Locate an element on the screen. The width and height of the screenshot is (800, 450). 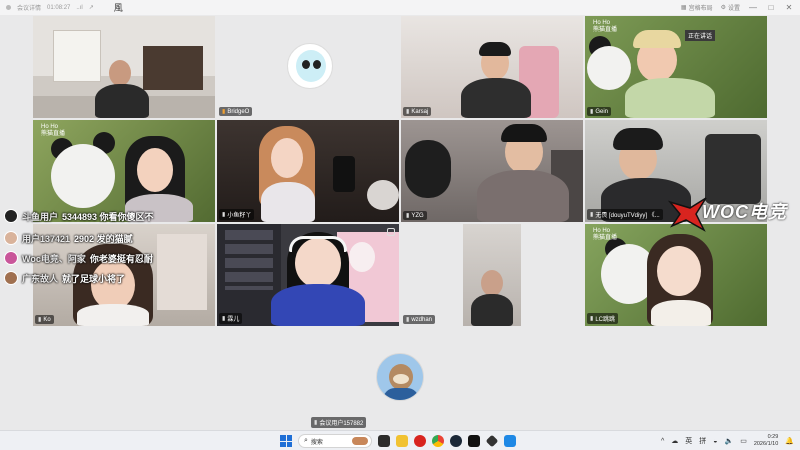
app-diamond-icon is located at coordinates (492, 441).